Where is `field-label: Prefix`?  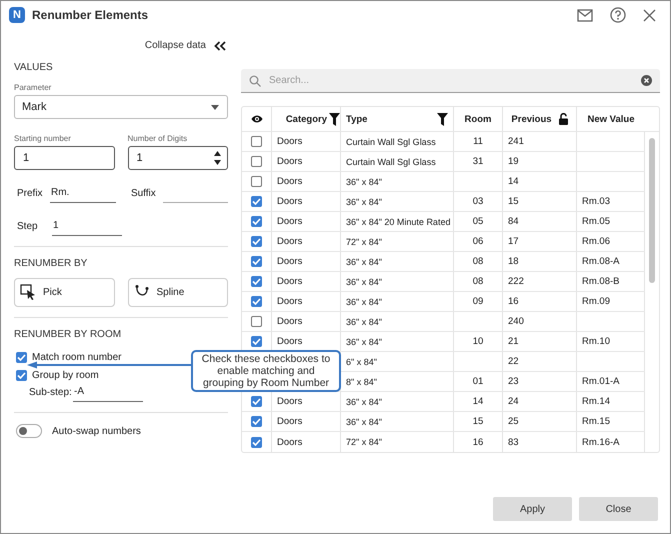 field-label: Prefix is located at coordinates (30, 194).